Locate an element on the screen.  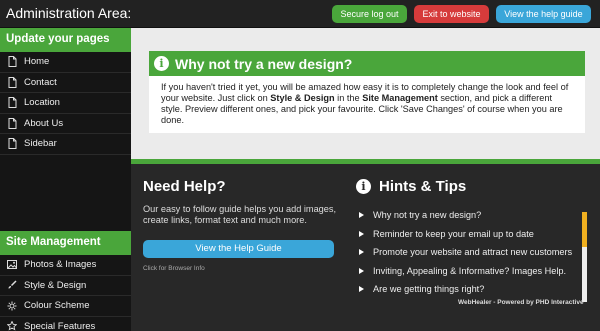
sidebar-item-style-design: Style & Design is located at coordinates (65, 286).